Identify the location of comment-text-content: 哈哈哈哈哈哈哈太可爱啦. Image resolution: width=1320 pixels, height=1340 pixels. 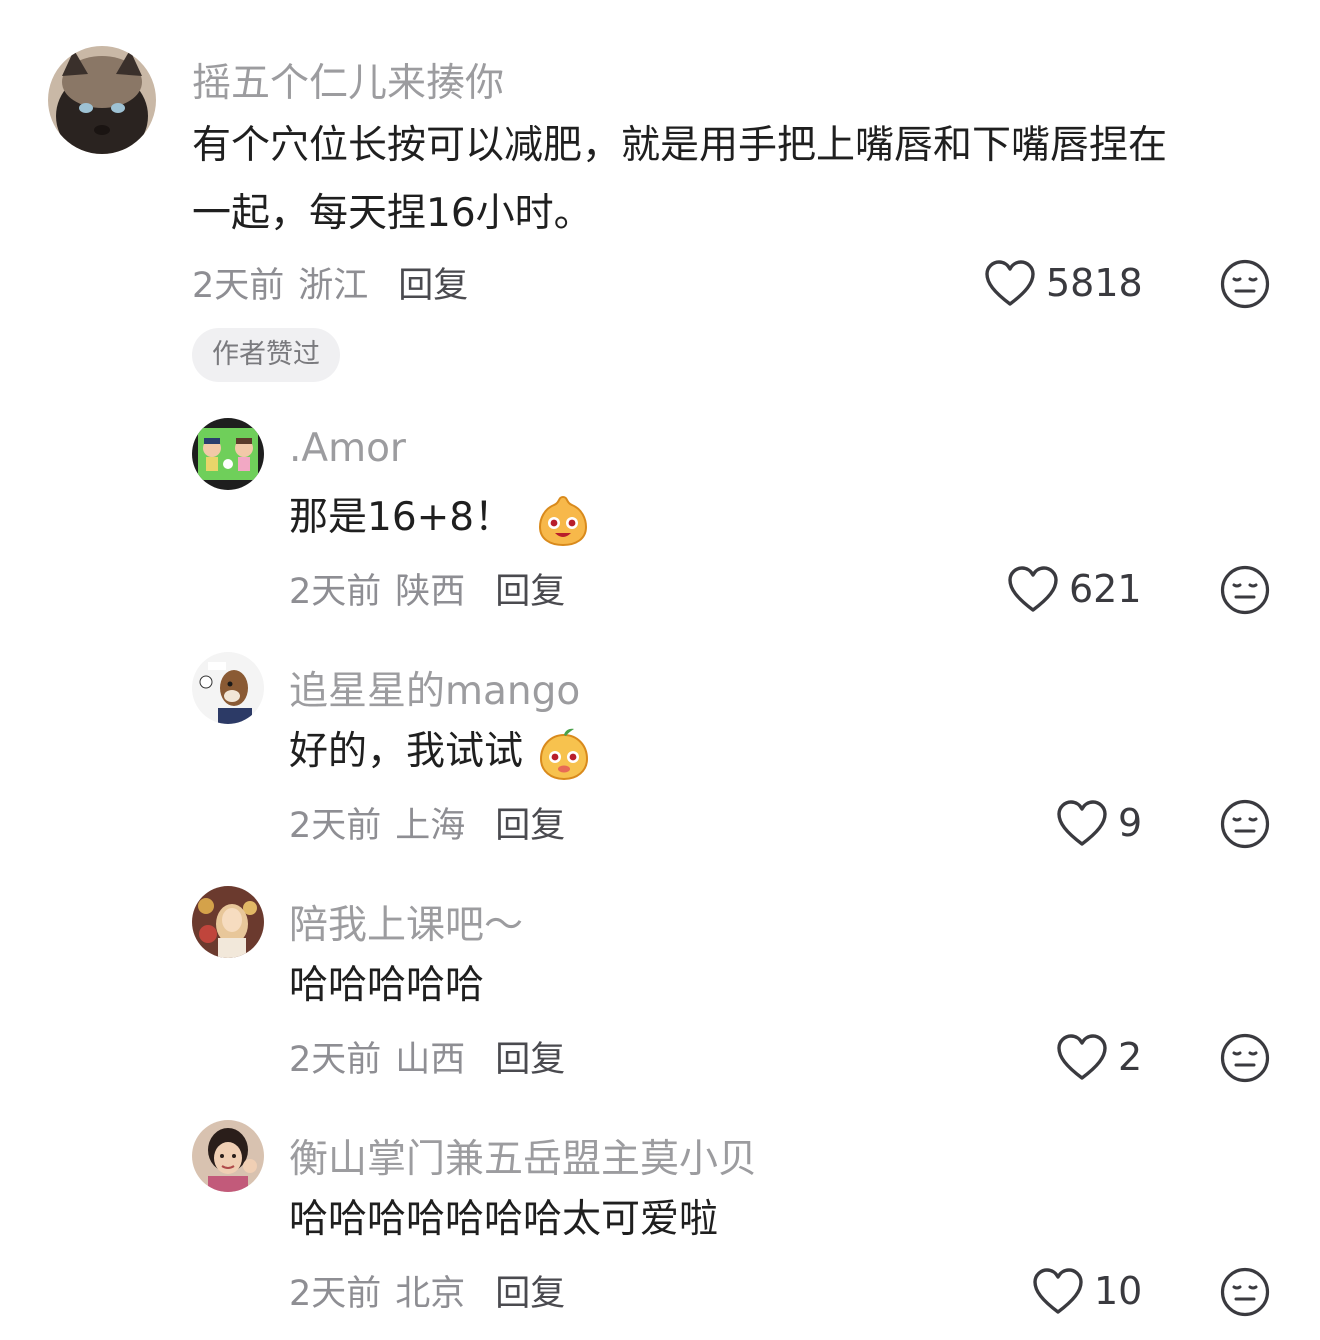
(504, 1219).